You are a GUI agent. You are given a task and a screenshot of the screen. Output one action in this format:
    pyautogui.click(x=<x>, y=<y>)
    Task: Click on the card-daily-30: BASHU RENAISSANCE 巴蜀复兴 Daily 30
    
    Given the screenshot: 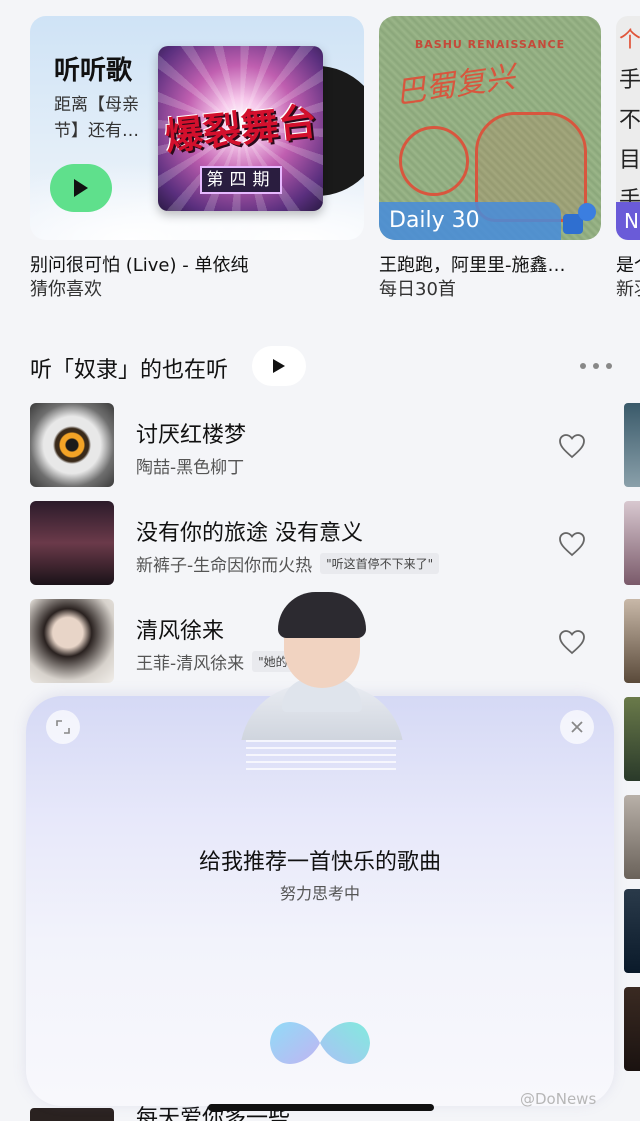 What is the action you would take?
    pyautogui.click(x=490, y=128)
    